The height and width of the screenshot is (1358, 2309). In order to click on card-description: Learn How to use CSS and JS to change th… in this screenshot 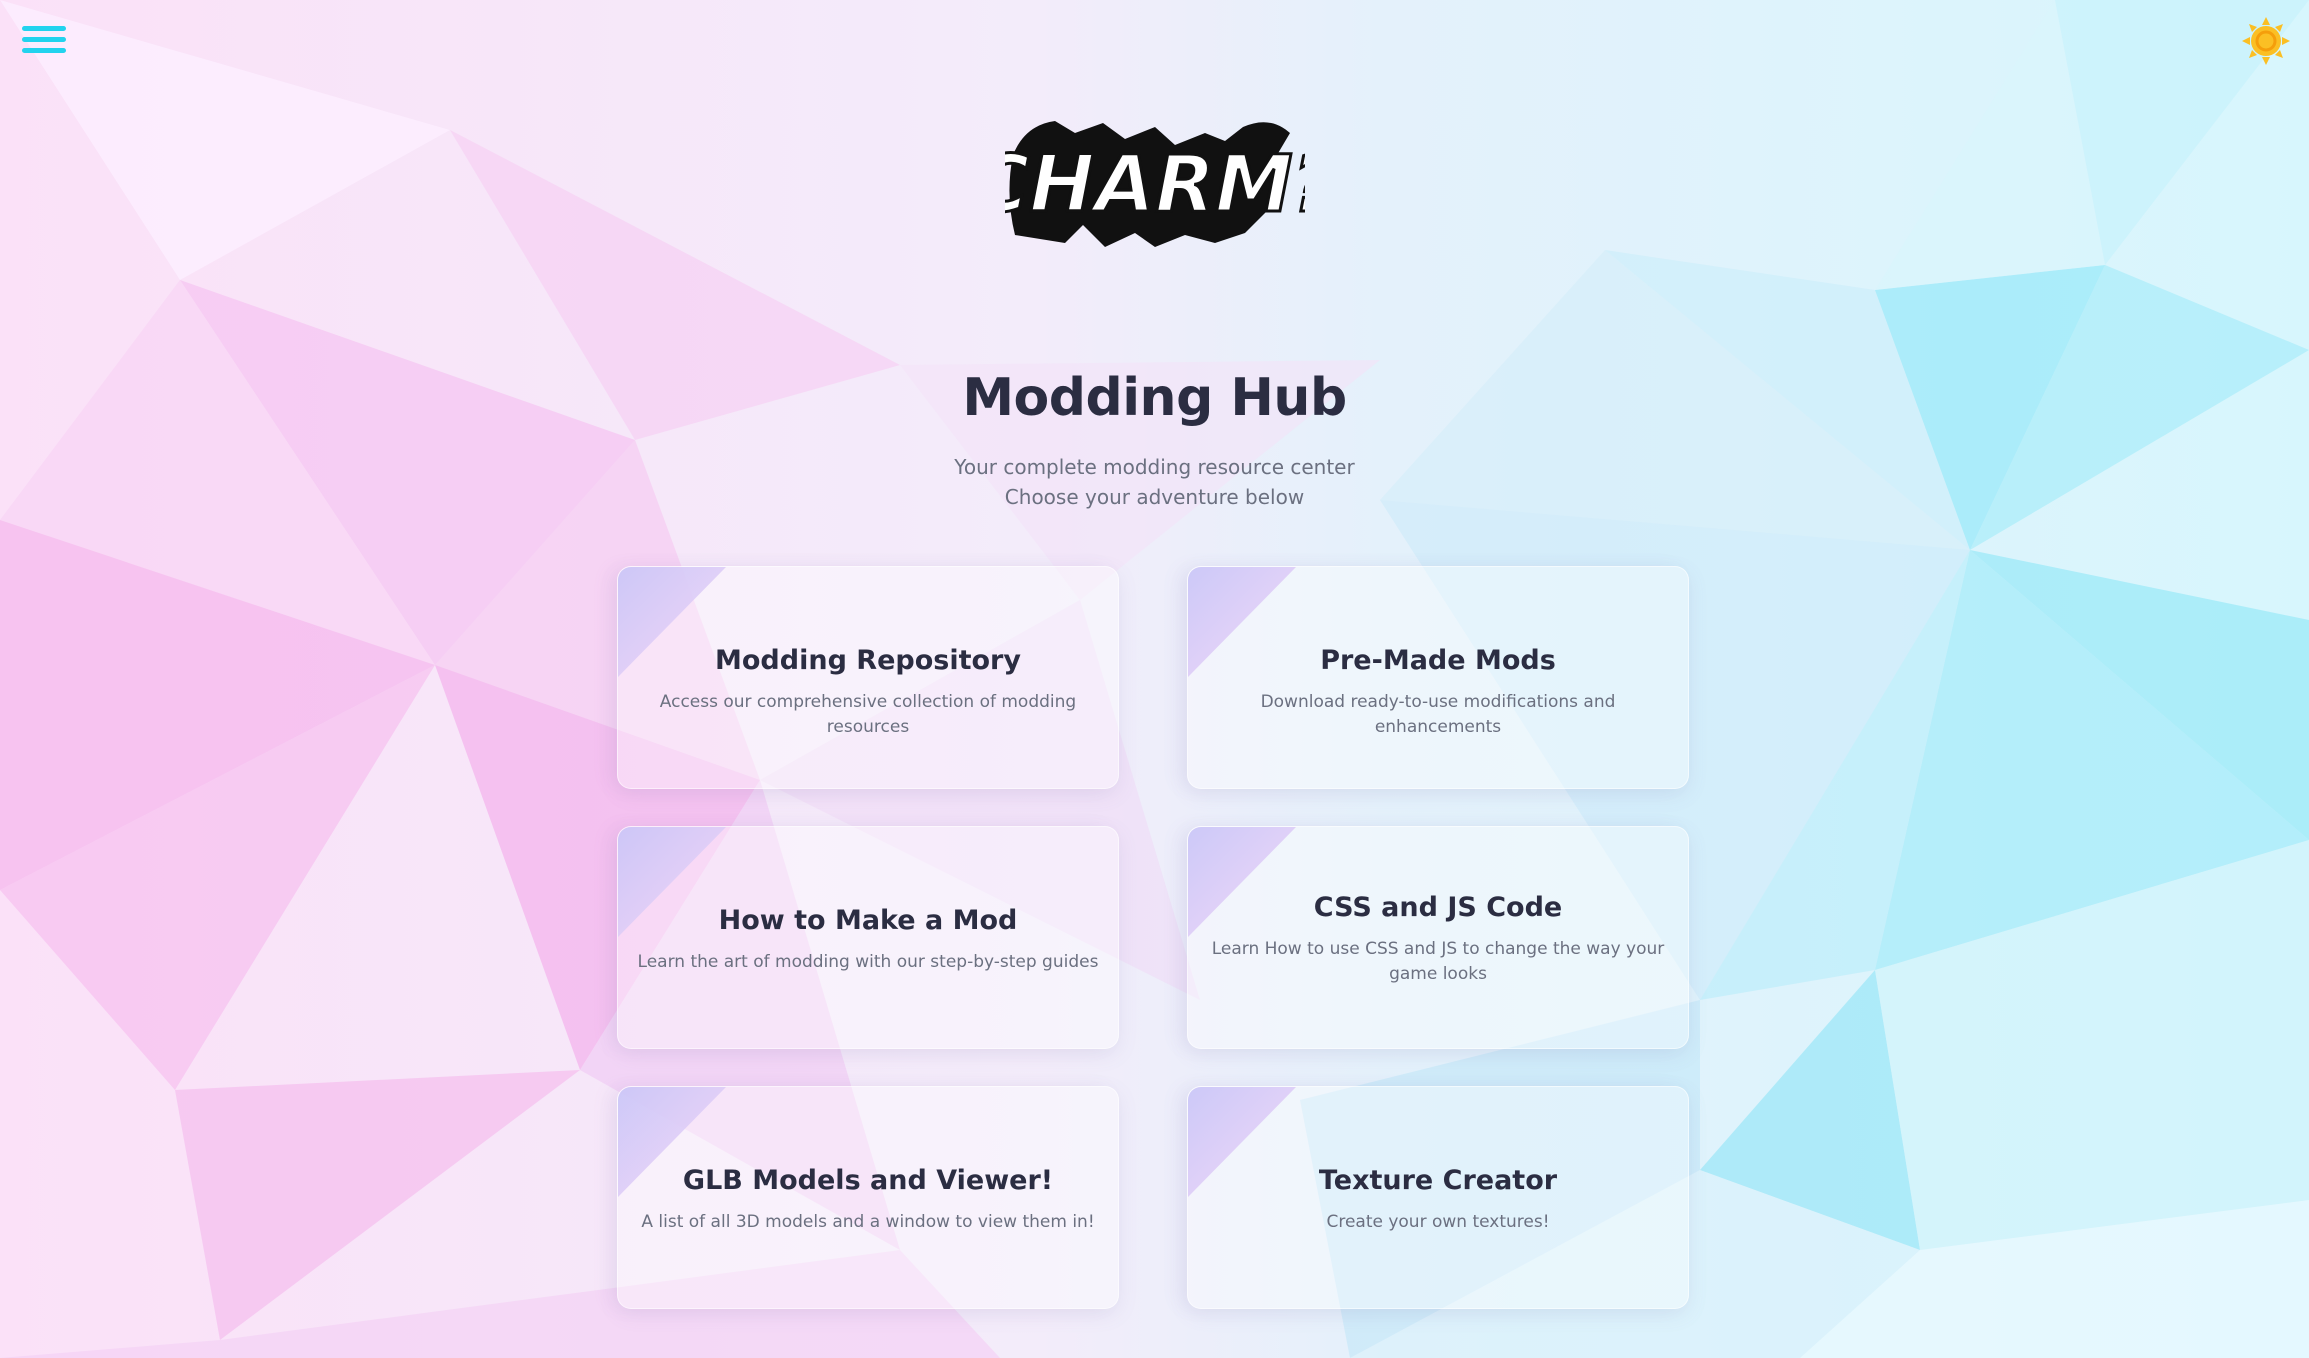, I will do `click(1438, 961)`.